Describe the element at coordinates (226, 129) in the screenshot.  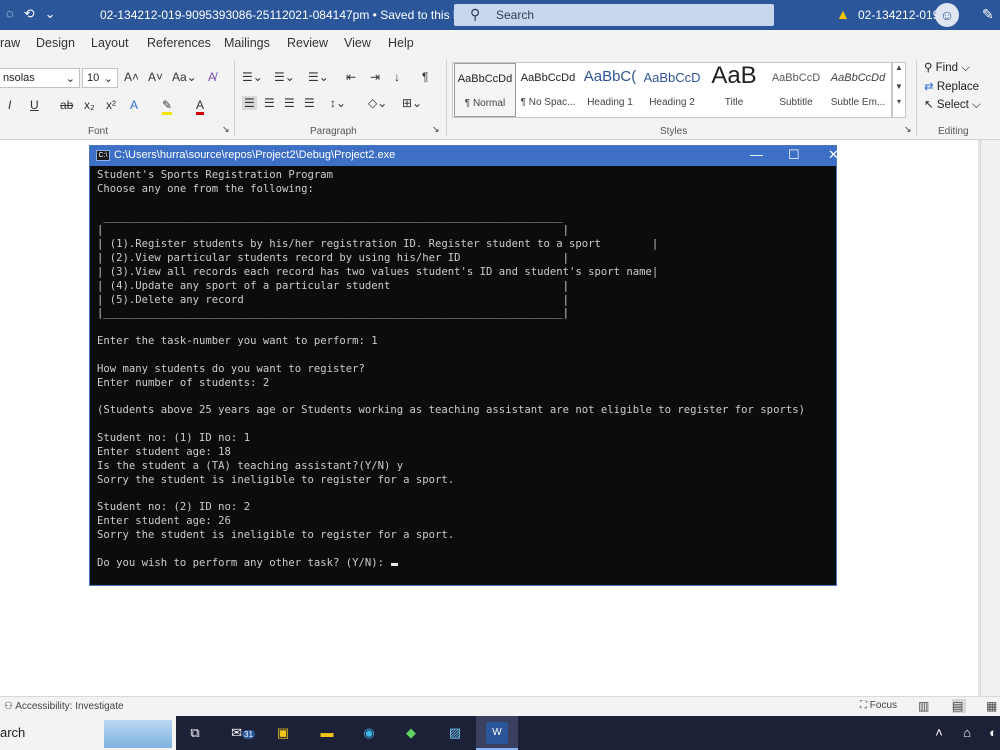
I see `font-dialog-icon: ↘` at that location.